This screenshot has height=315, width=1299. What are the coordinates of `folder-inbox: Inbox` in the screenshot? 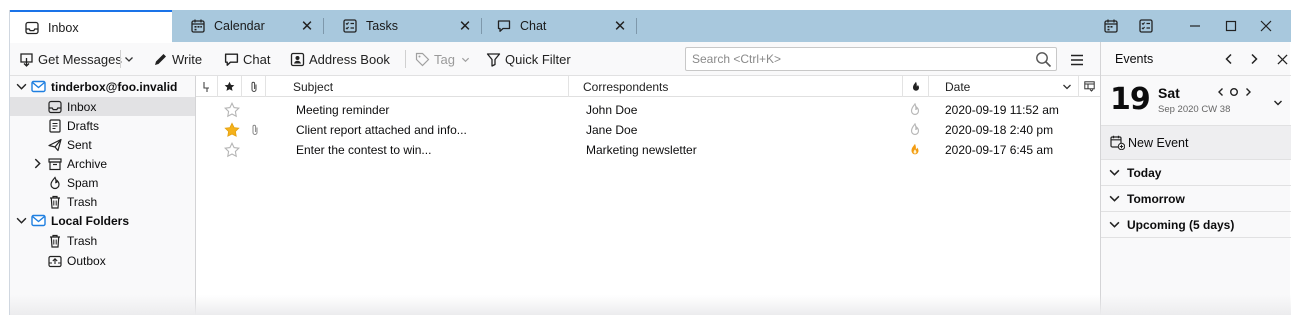 It's located at (102, 106).